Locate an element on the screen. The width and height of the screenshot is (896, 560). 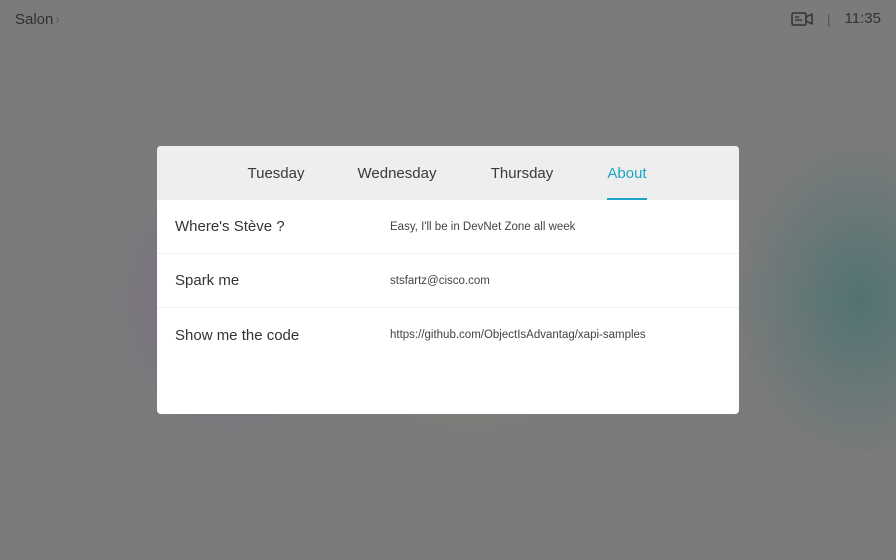
row-value: Easy, I'll be in DevNet Zone all week is located at coordinates (483, 226).